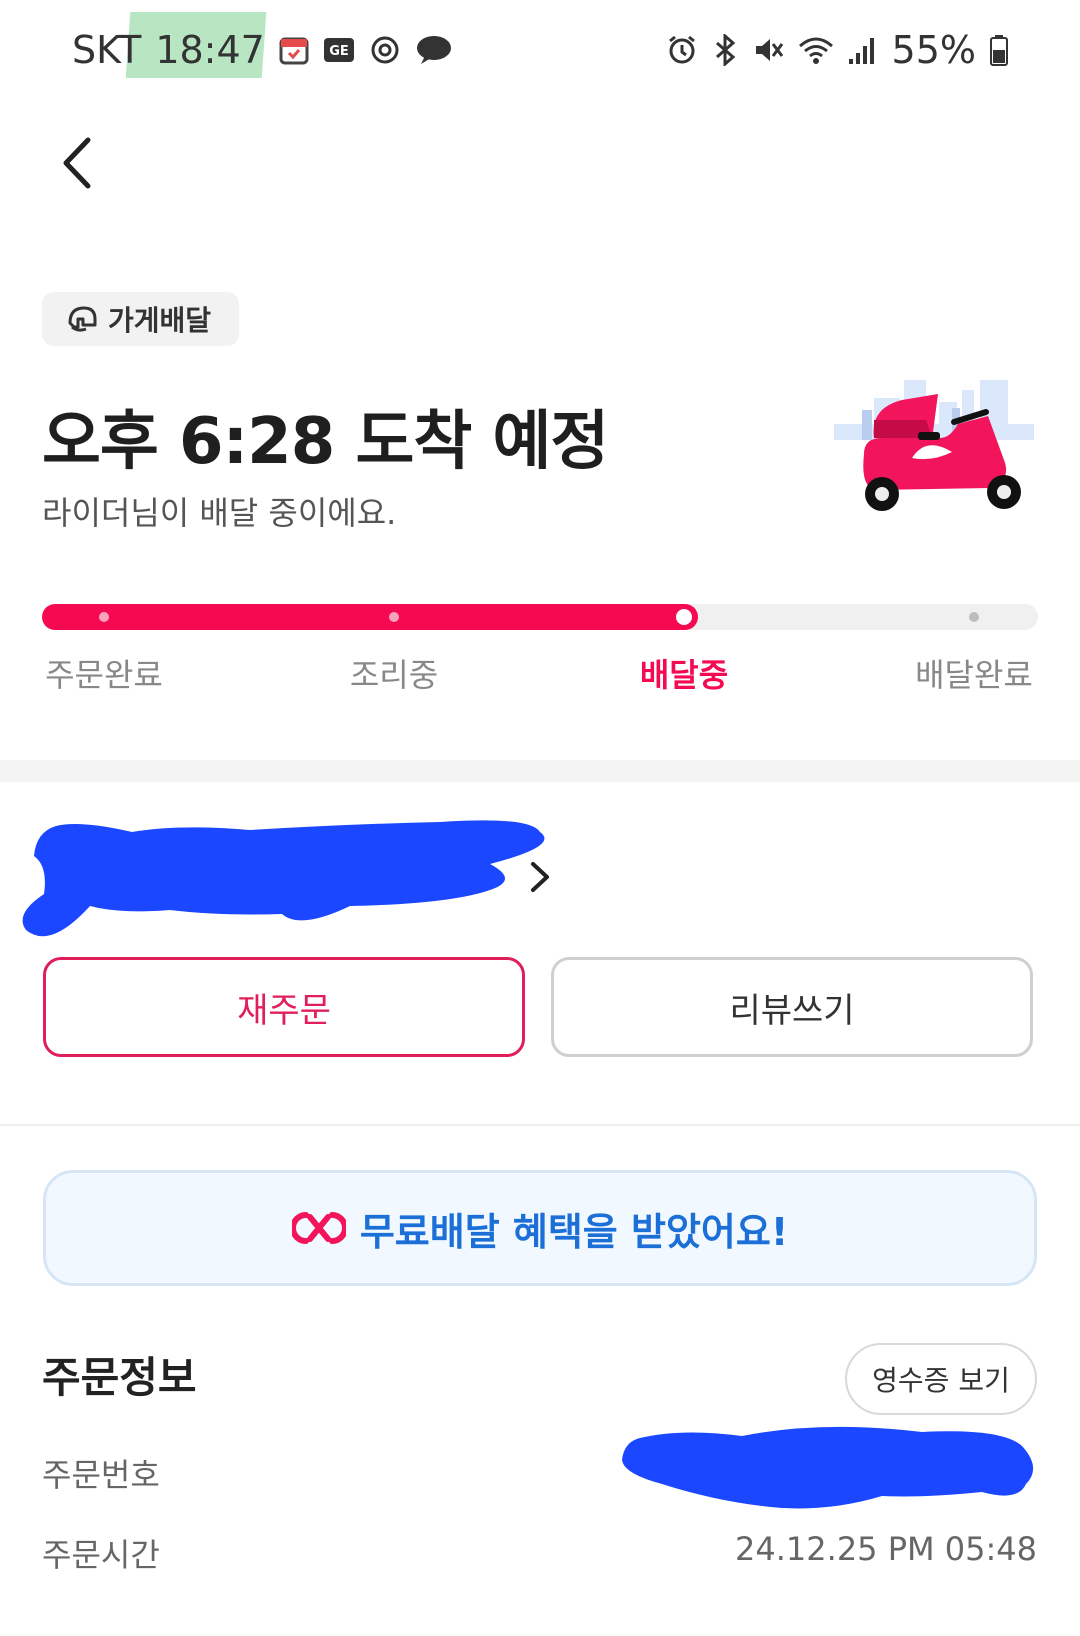 This screenshot has height=1636, width=1080. I want to click on wifi-icon, so click(816, 50).